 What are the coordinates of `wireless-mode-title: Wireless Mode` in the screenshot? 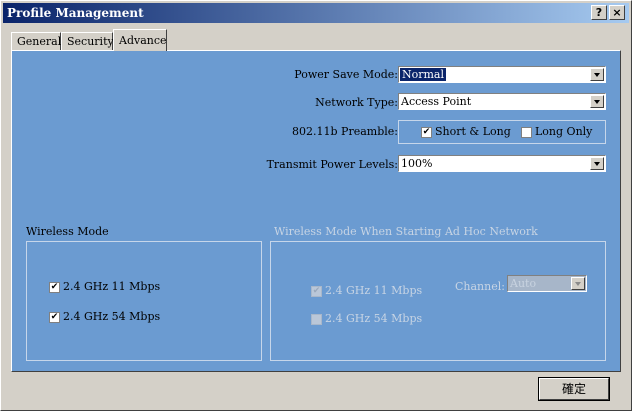 It's located at (67, 231).